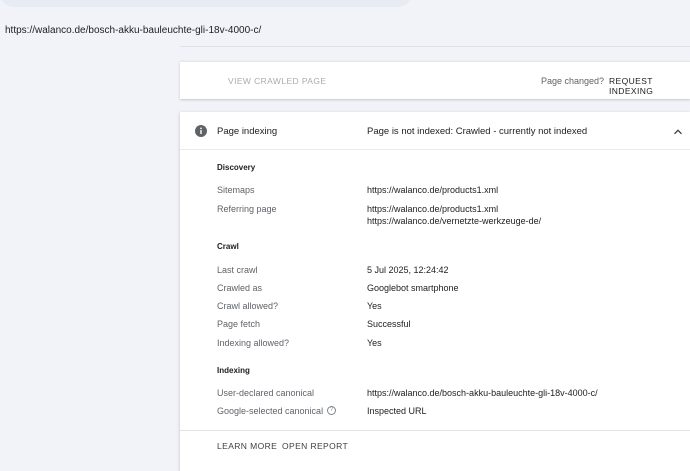  Describe the element at coordinates (374, 343) in the screenshot. I see `indexing-allowed-value: Yes` at that location.